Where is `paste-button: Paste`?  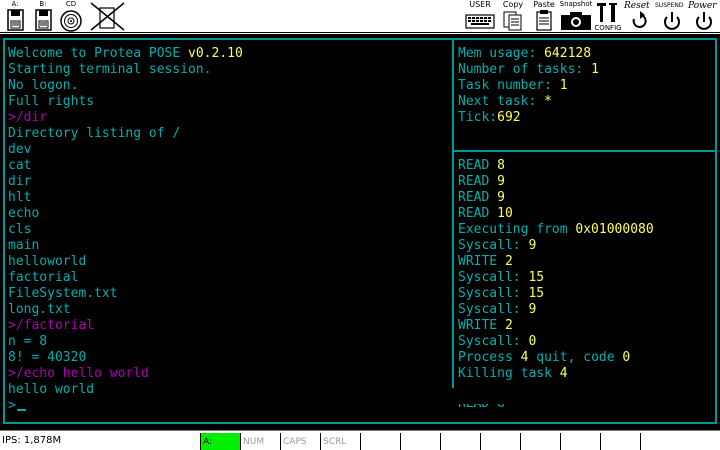 paste-button: Paste is located at coordinates (544, 16).